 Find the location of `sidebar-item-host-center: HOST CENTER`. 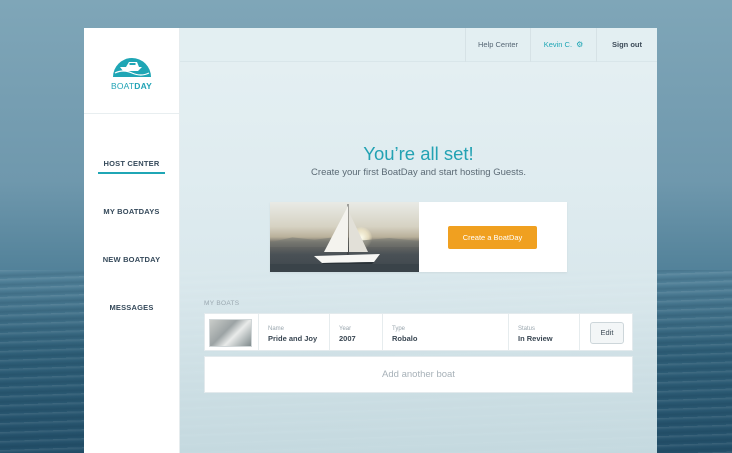

sidebar-item-host-center: HOST CENTER is located at coordinates (131, 178).